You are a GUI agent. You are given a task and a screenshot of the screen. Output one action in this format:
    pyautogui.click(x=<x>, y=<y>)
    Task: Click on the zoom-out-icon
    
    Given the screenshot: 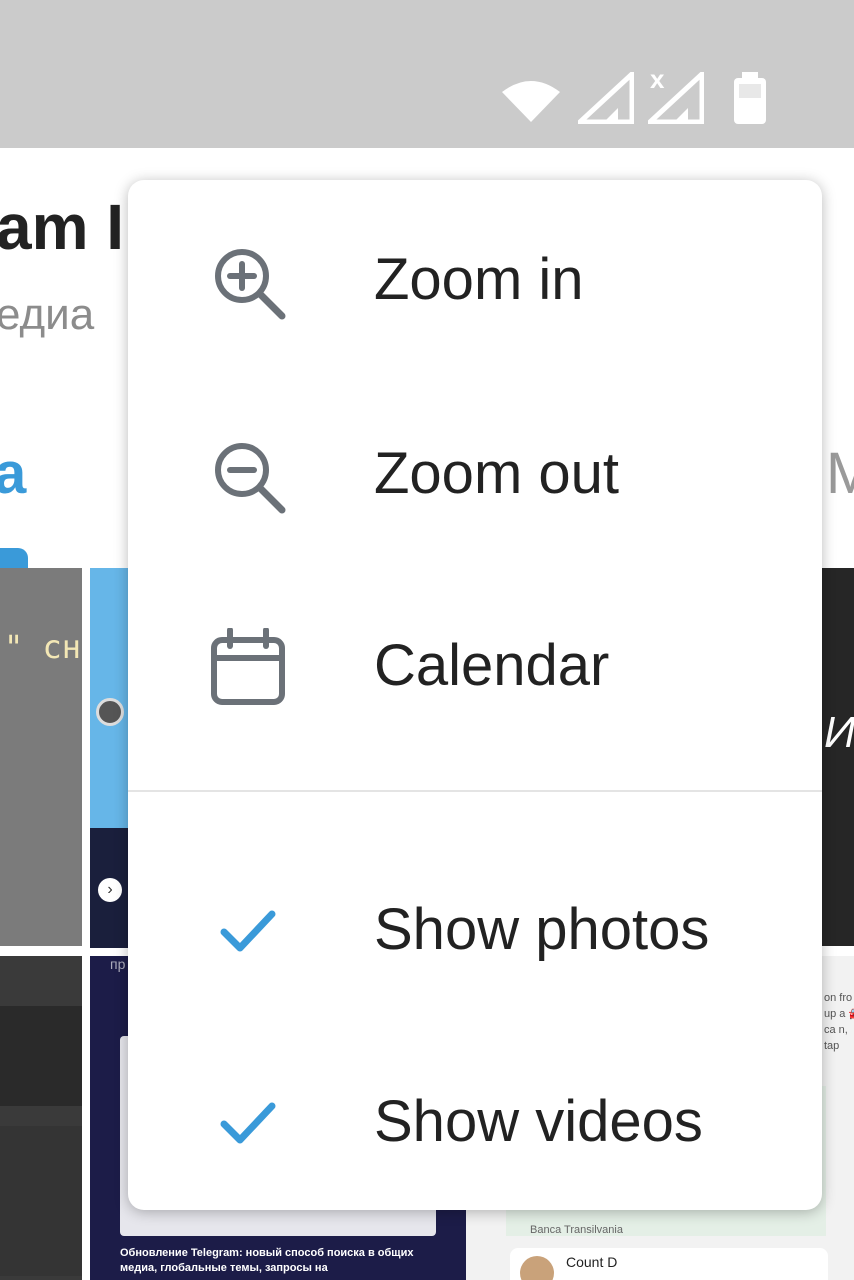 What is the action you would take?
    pyautogui.click(x=250, y=478)
    